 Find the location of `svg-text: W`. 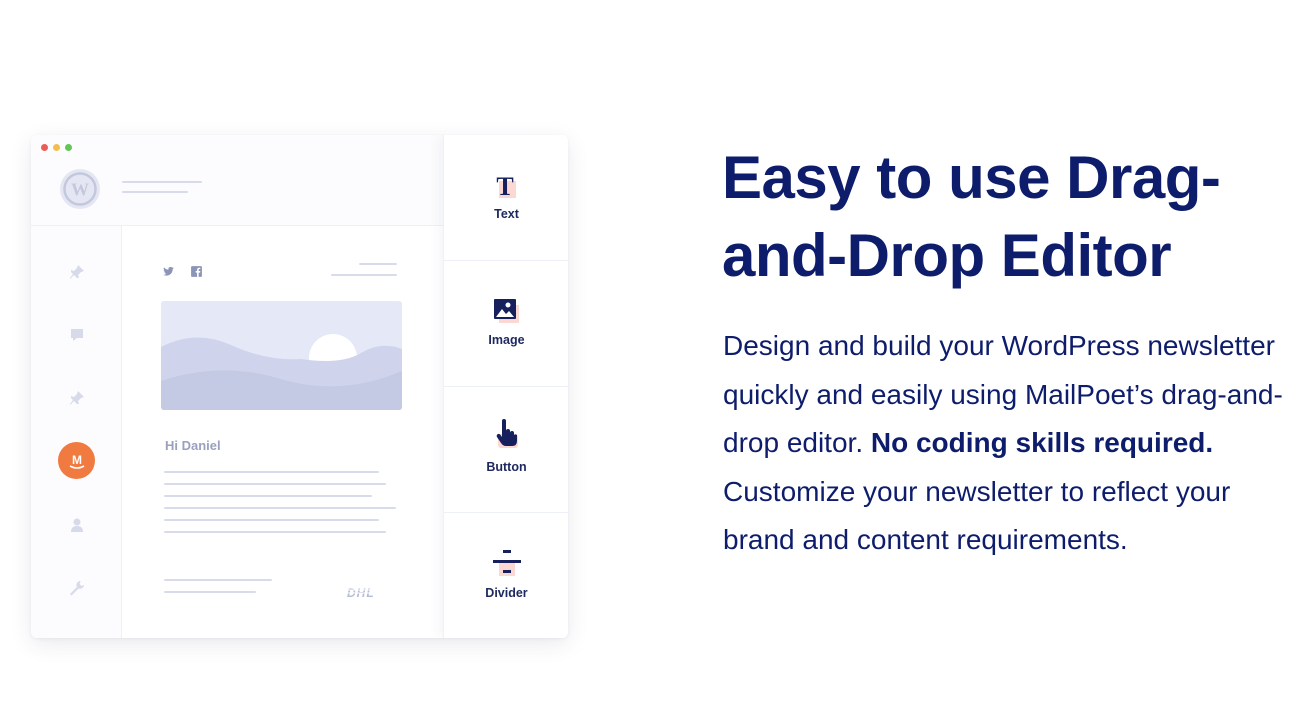

svg-text: W is located at coordinates (80, 190).